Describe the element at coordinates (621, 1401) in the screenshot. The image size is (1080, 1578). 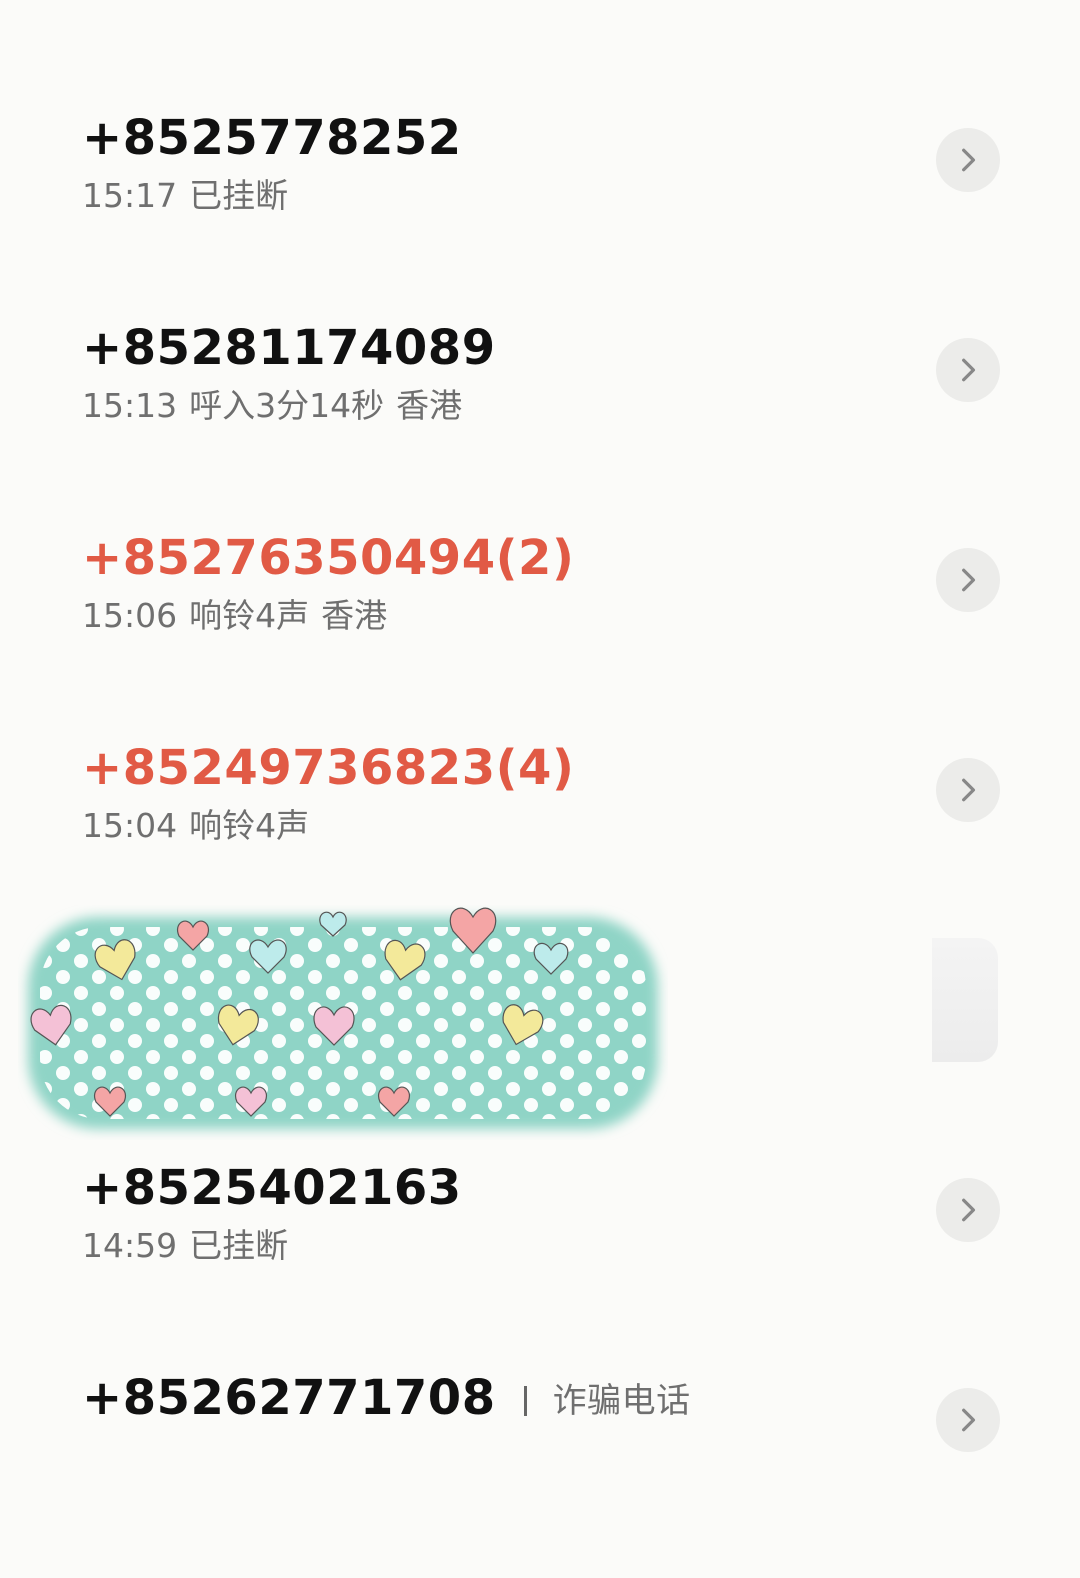
I see `call-tag: 诈骗电话` at that location.